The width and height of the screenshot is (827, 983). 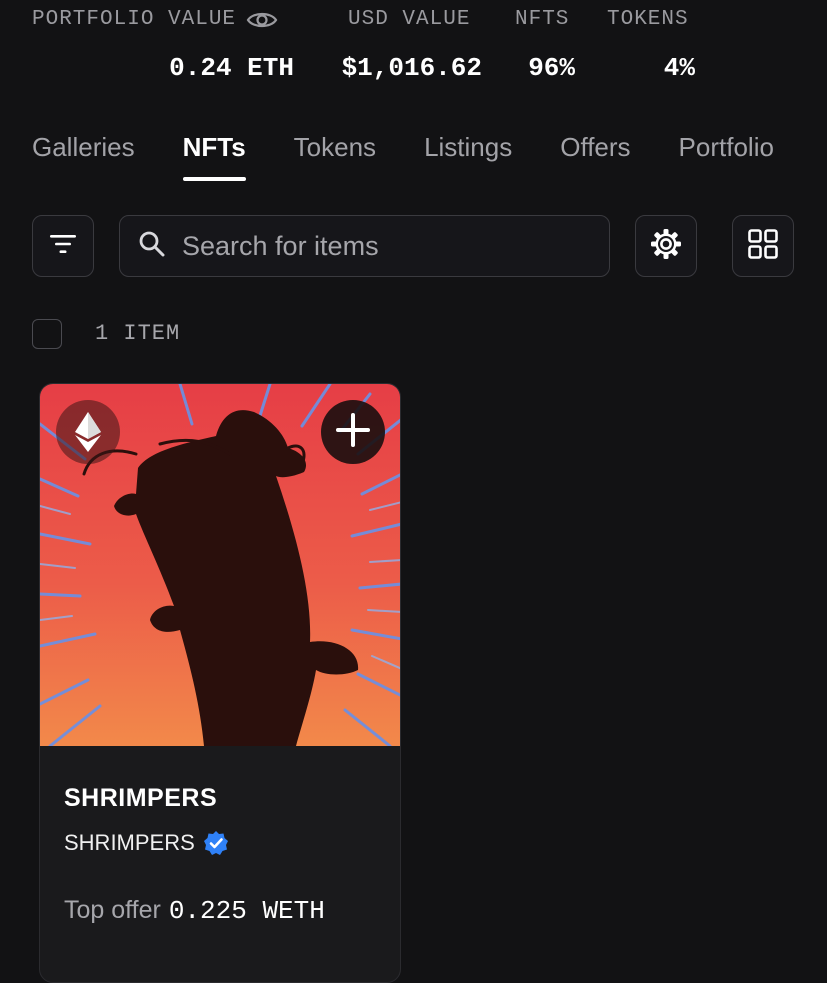 What do you see at coordinates (141, 798) in the screenshot?
I see `nft-title: SHRIMPERS` at bounding box center [141, 798].